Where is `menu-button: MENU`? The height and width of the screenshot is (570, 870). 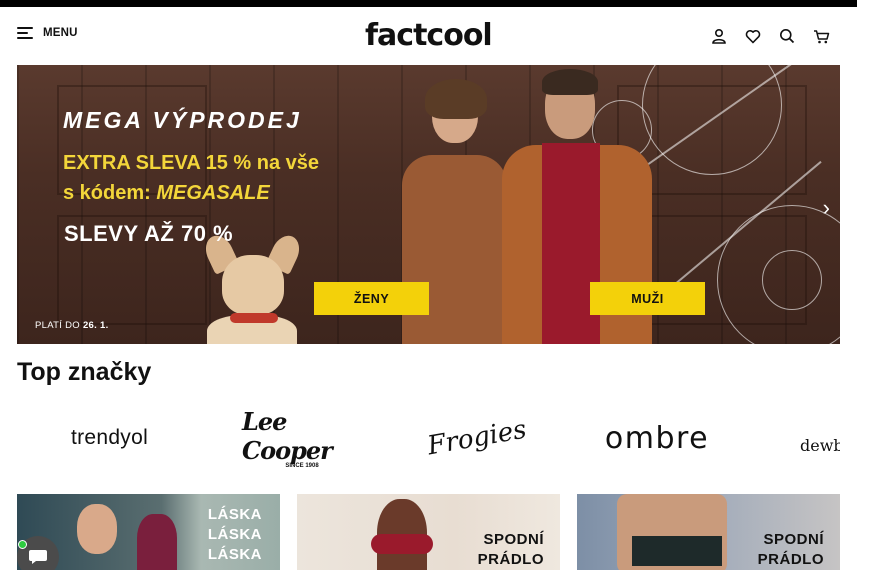
menu-button: MENU is located at coordinates (47, 33).